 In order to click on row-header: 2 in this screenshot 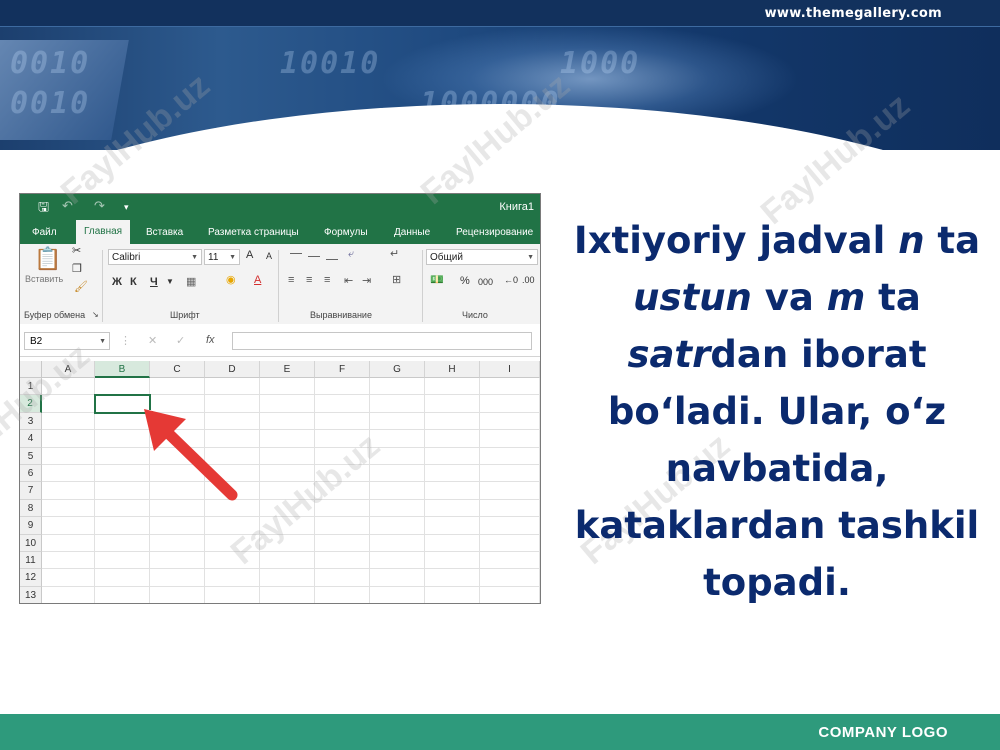, I will do `click(31, 404)`.